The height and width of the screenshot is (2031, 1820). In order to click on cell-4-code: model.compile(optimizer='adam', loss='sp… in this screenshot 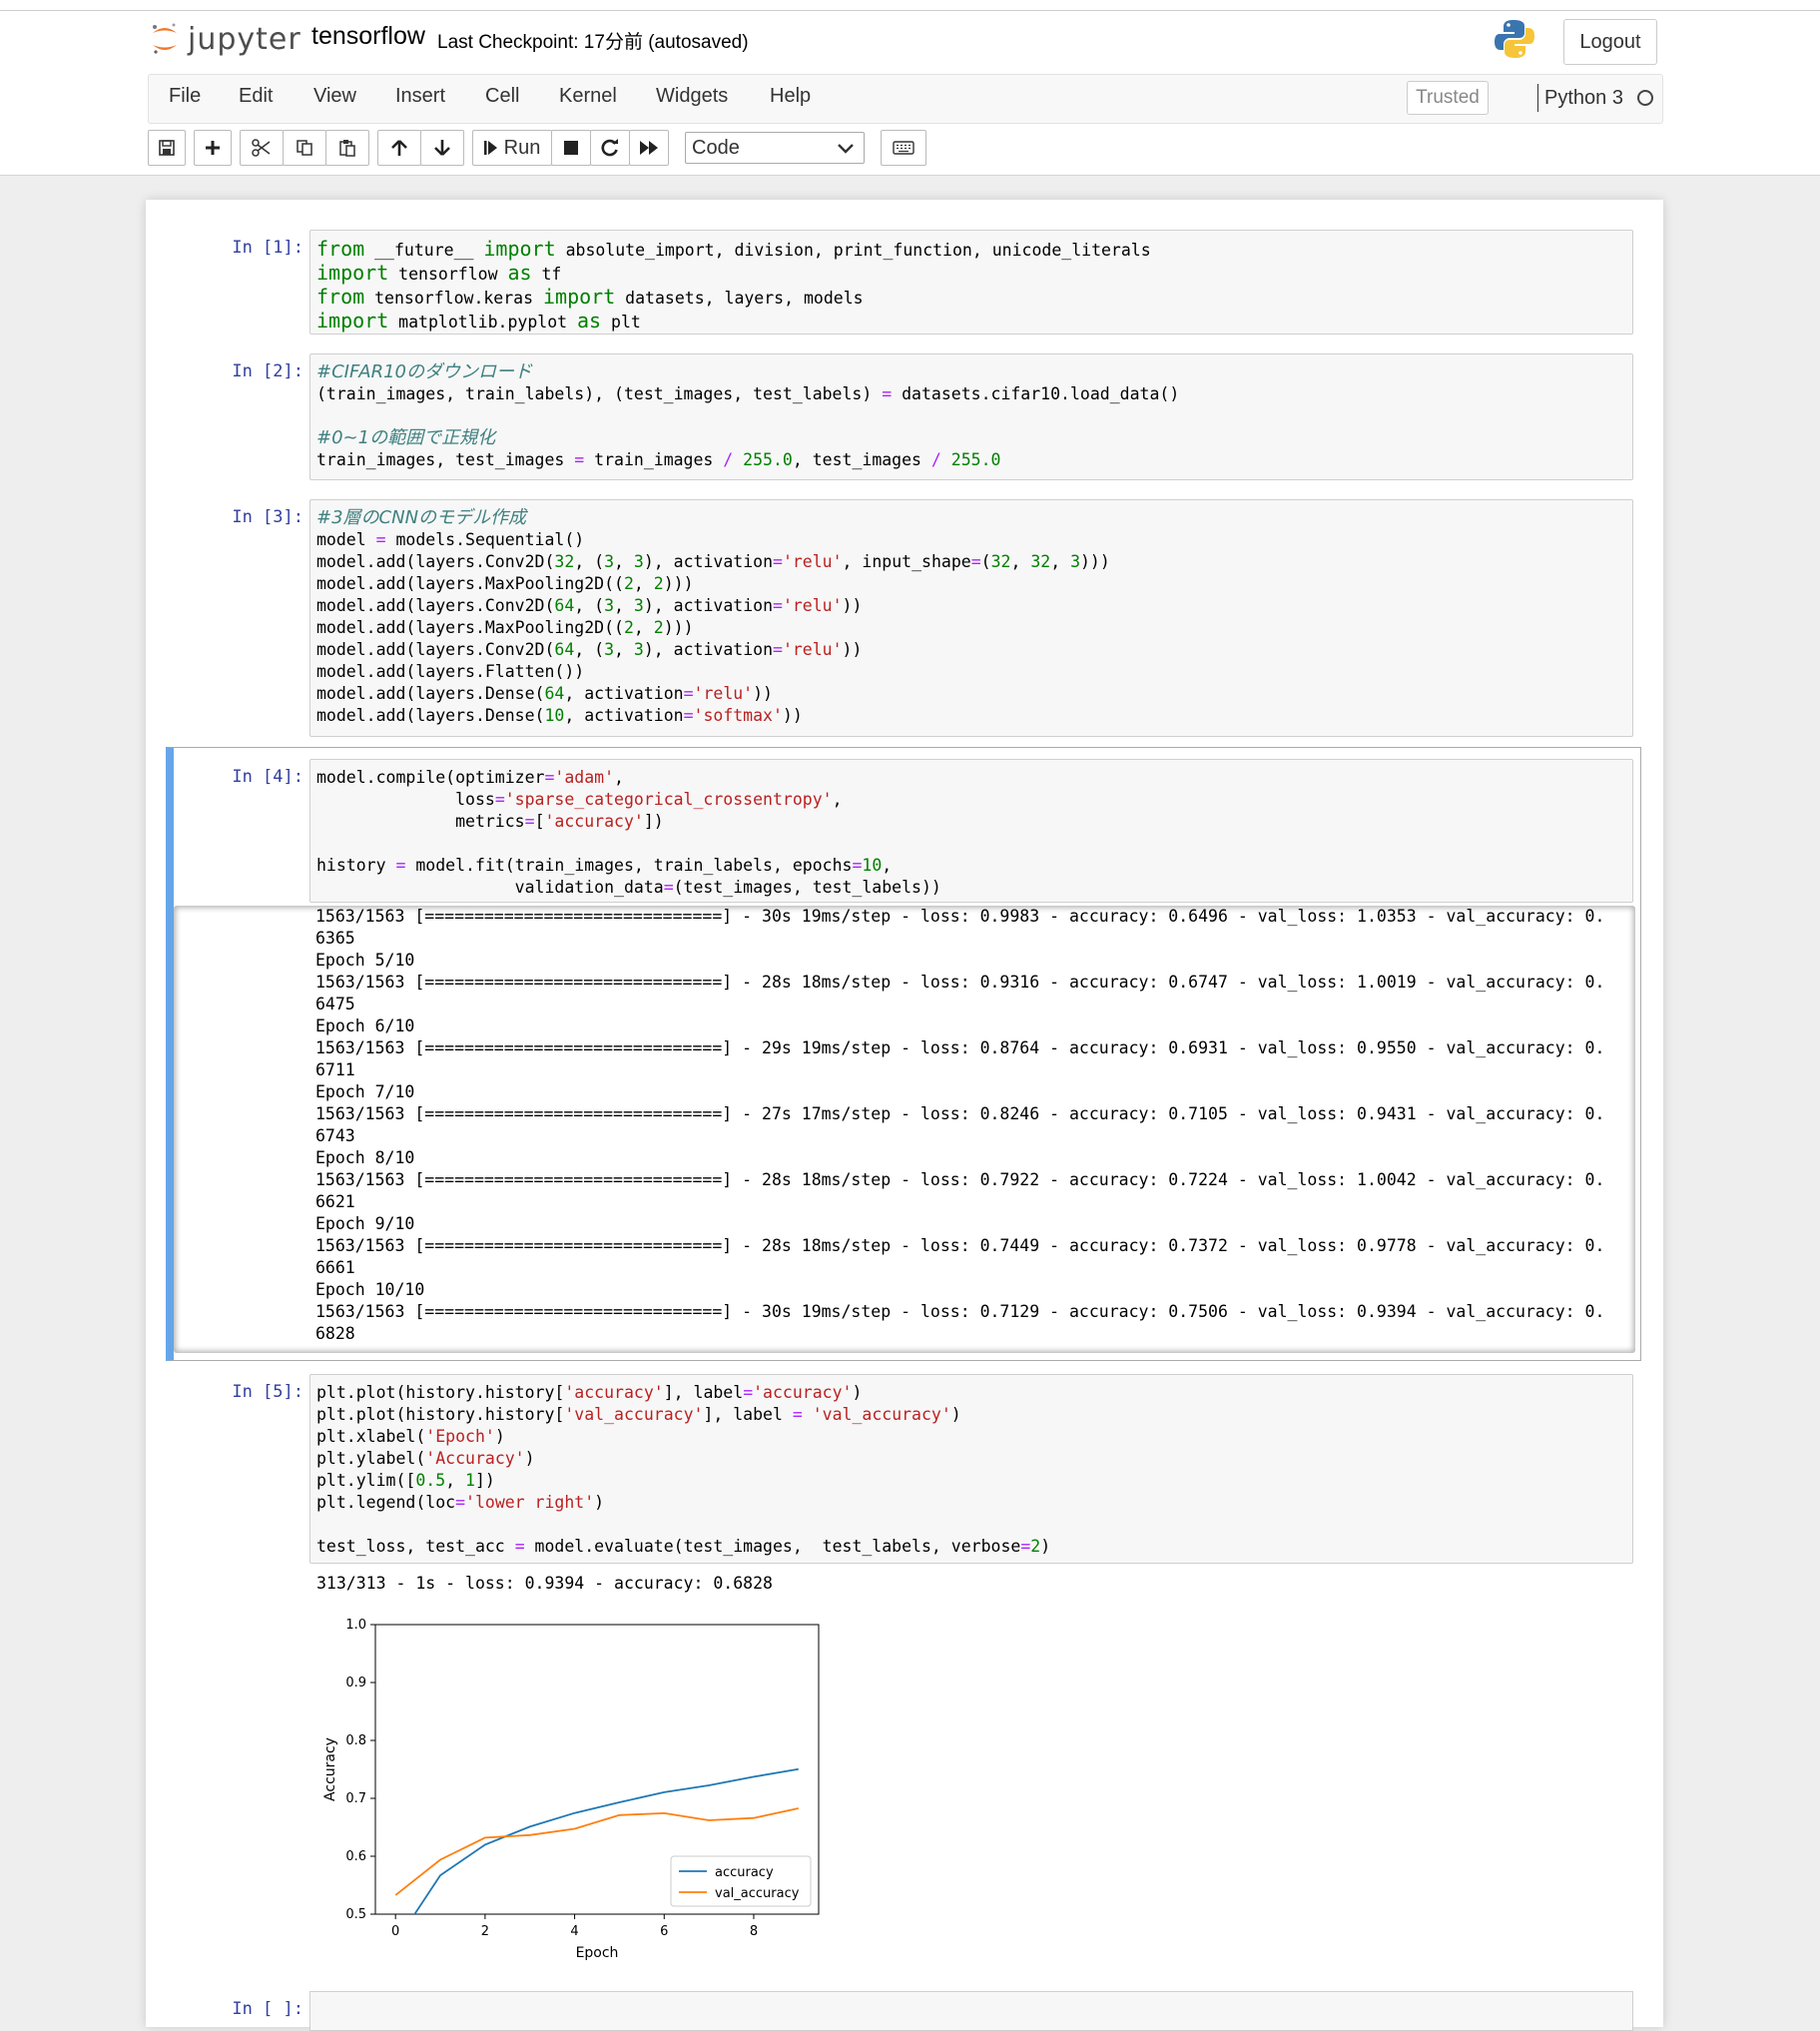, I will do `click(628, 833)`.